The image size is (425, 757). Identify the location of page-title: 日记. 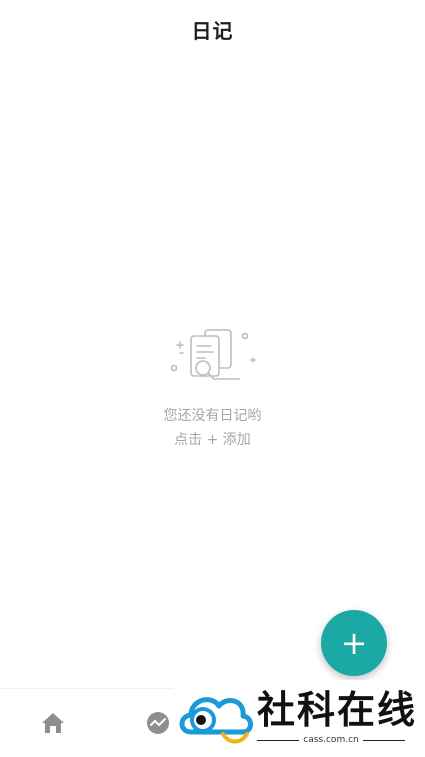
(212, 30).